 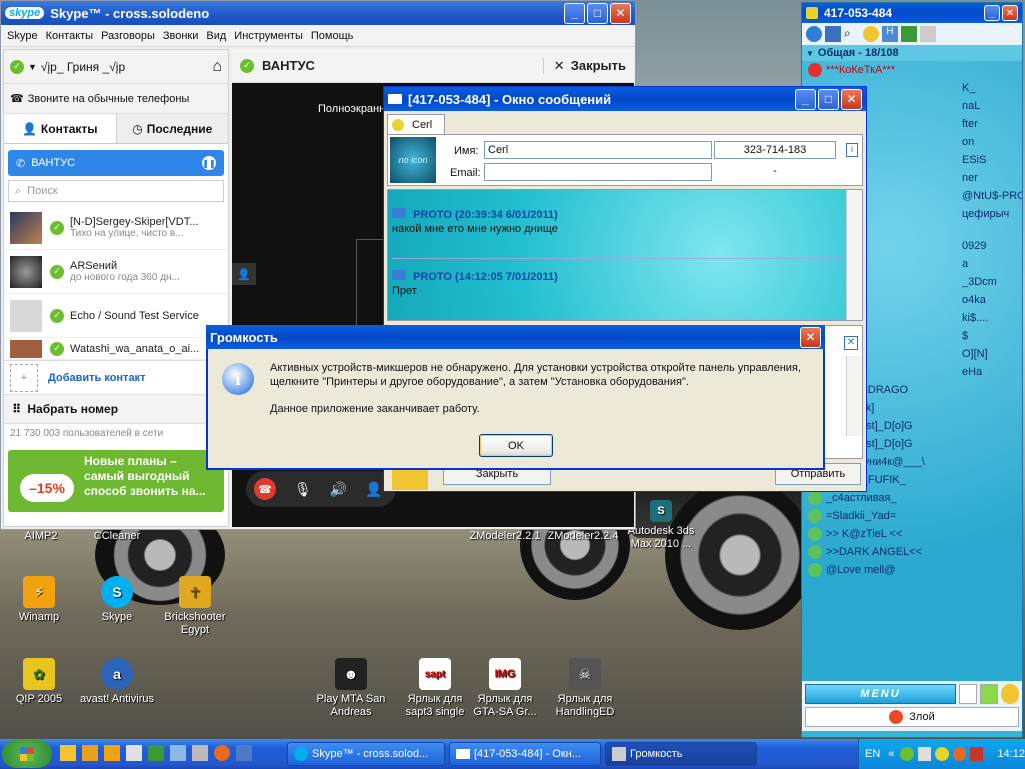 What do you see at coordinates (416, 124) in the screenshot?
I see `chat-tab: Cerl` at bounding box center [416, 124].